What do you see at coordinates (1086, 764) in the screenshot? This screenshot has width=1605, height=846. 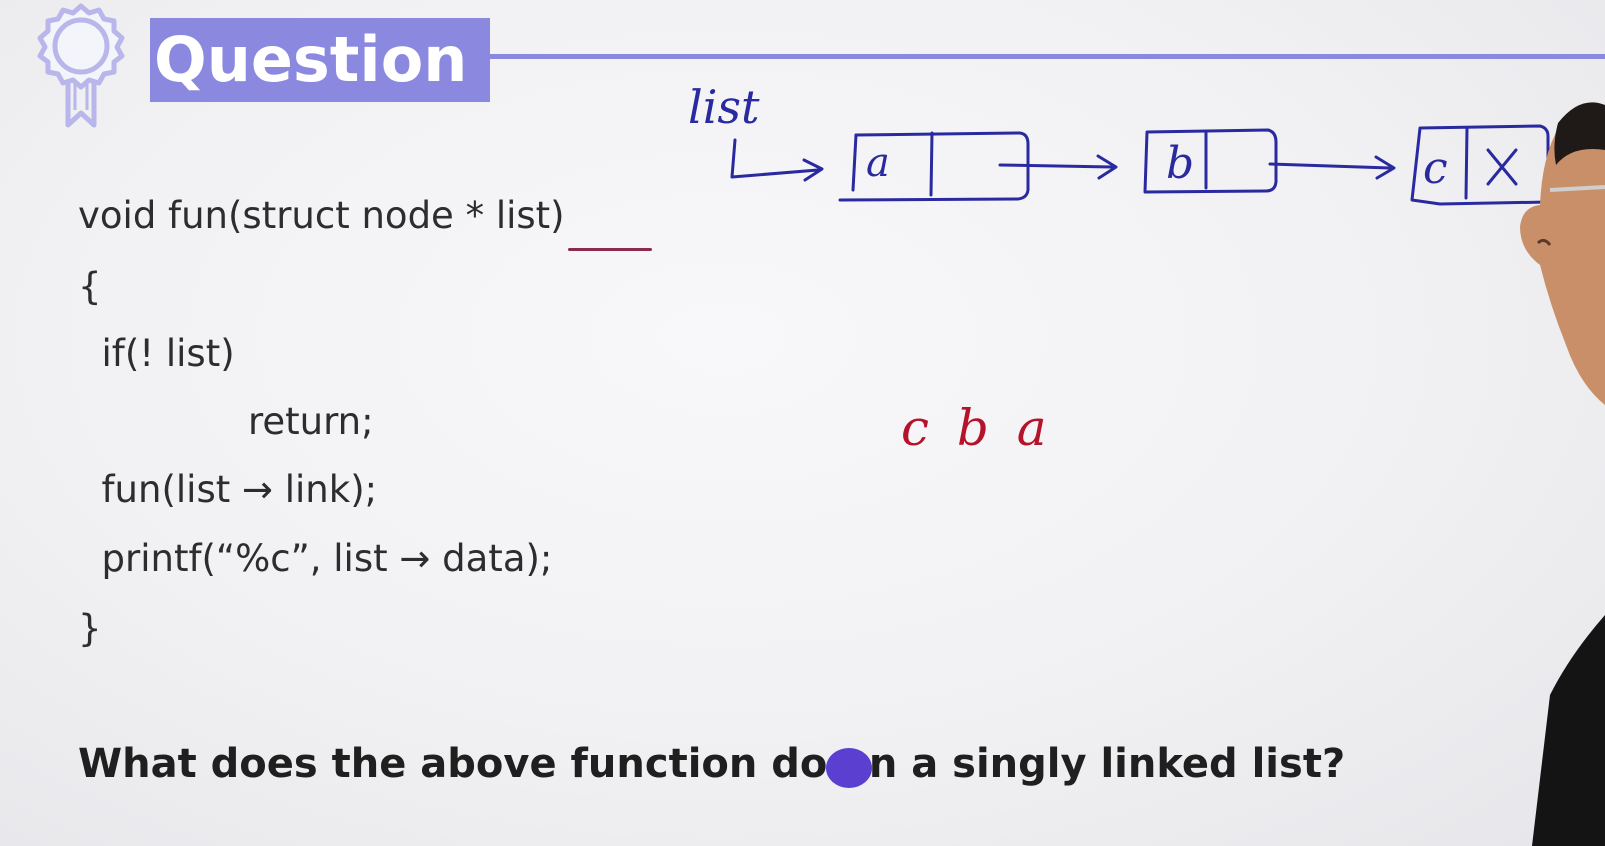 I see `question-part-2: on a singly linked list?` at bounding box center [1086, 764].